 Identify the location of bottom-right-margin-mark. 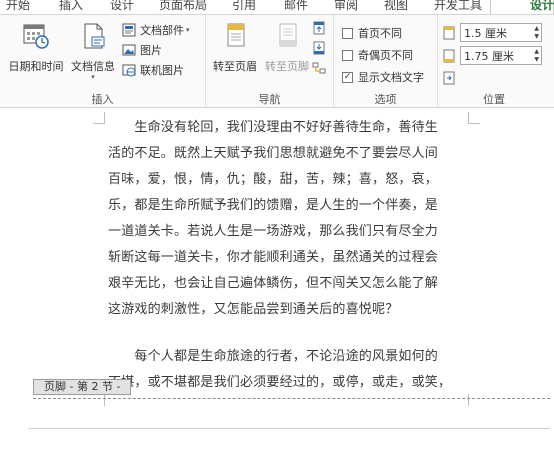
(474, 400).